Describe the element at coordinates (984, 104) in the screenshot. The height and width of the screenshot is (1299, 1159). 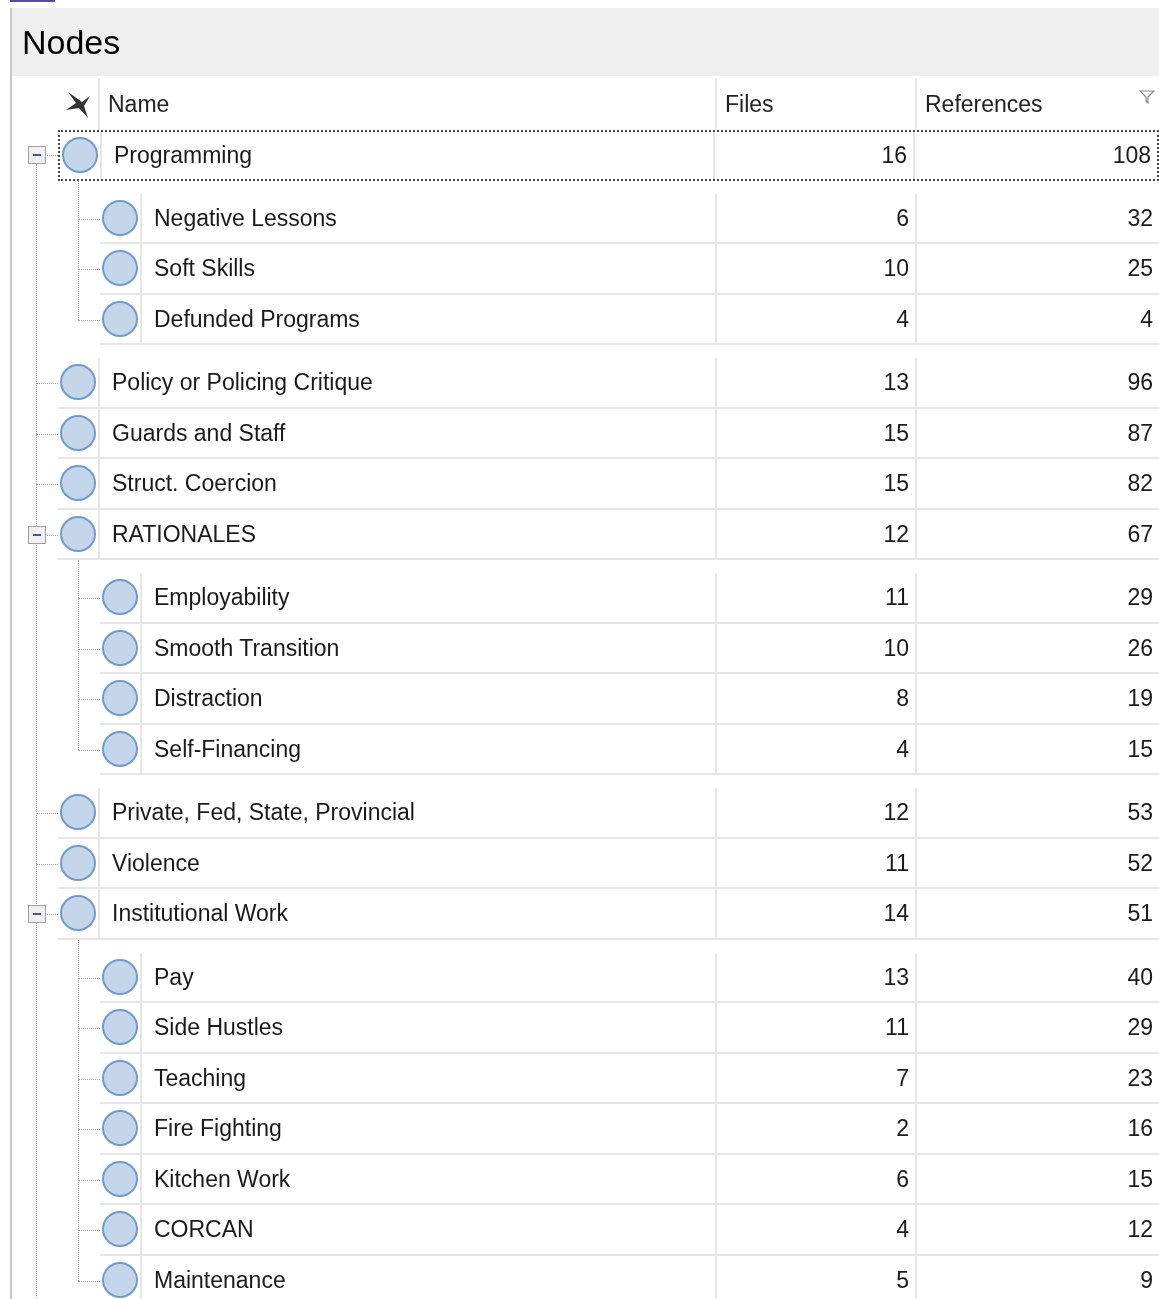
I see `column-header: References` at that location.